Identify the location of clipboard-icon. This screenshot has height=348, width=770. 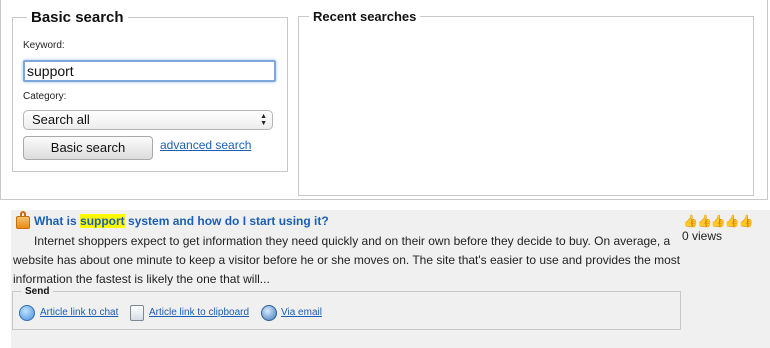
(137, 313).